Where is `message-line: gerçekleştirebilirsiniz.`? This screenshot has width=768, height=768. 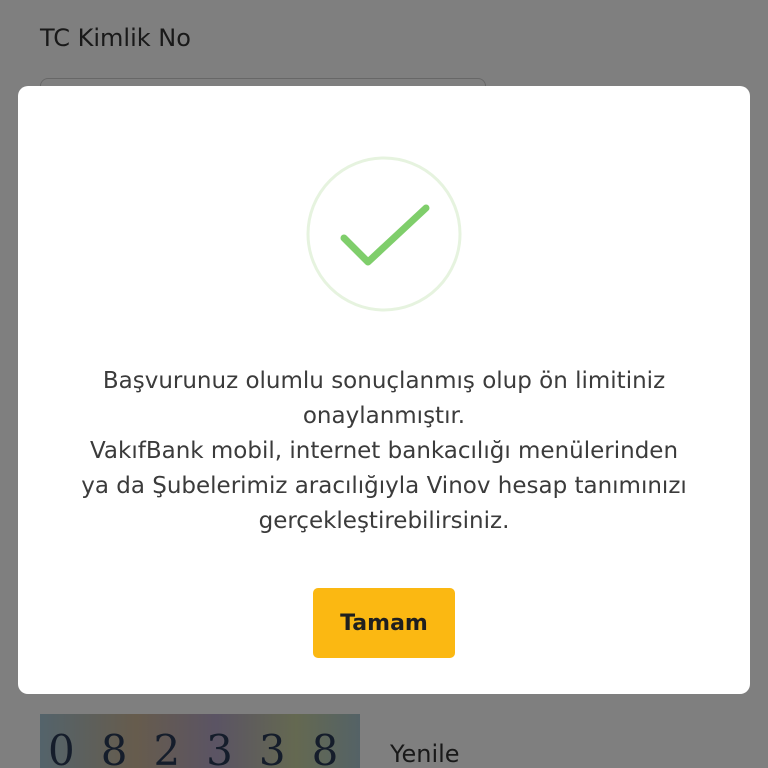 message-line: gerçekleştirebilirsiniz. is located at coordinates (384, 521).